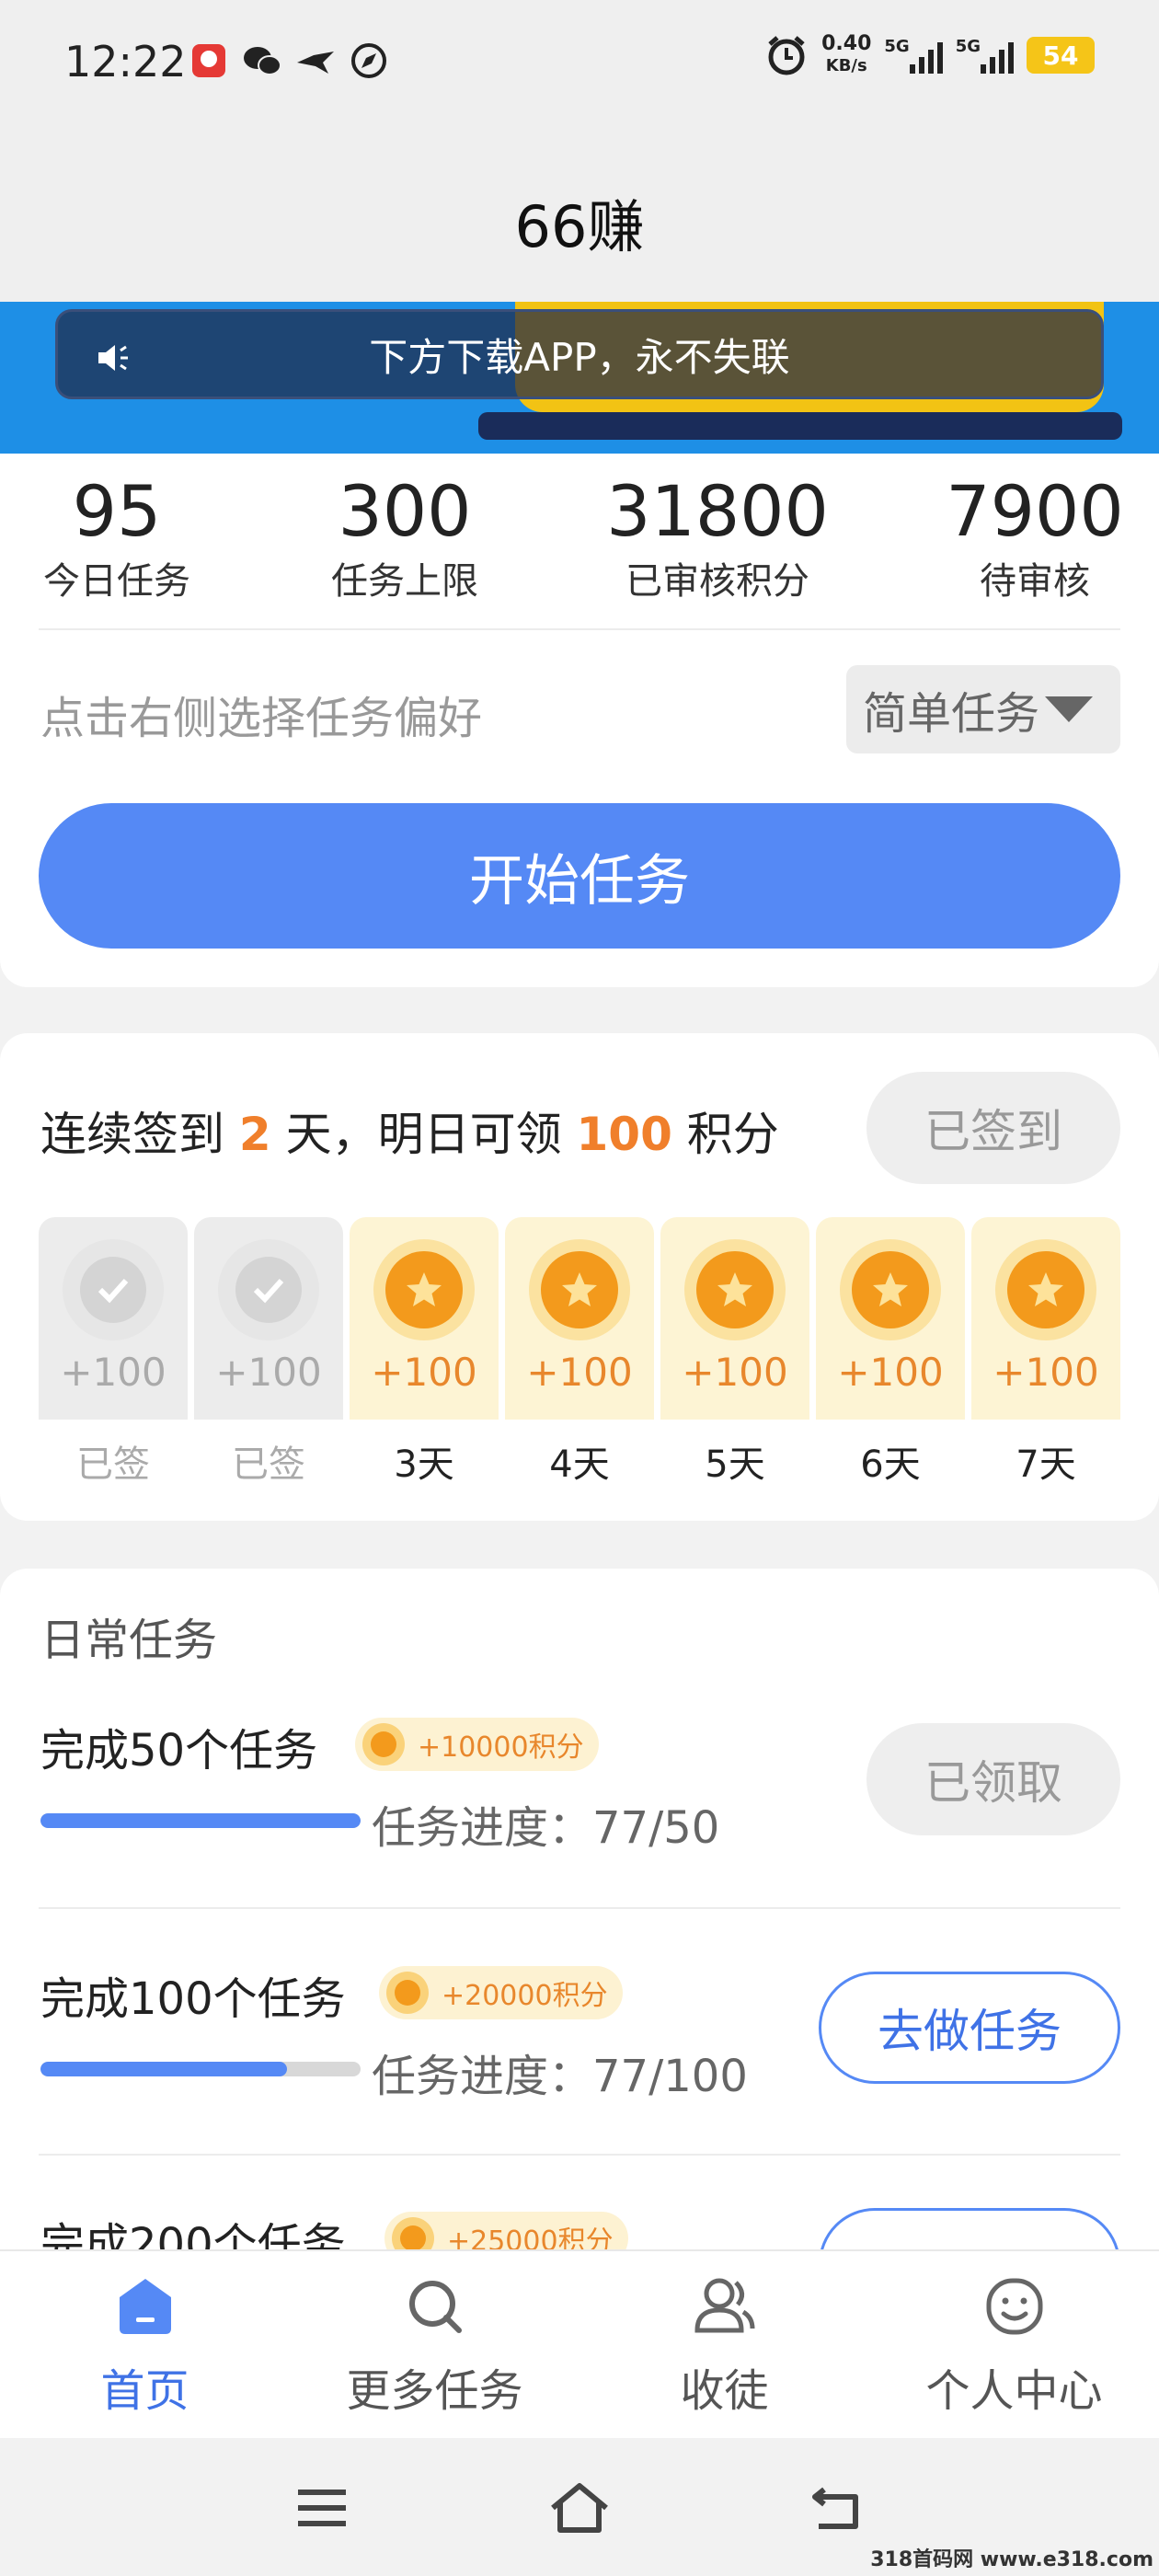 The height and width of the screenshot is (2576, 1159). What do you see at coordinates (800, 426) in the screenshot?
I see `banner-decoration` at bounding box center [800, 426].